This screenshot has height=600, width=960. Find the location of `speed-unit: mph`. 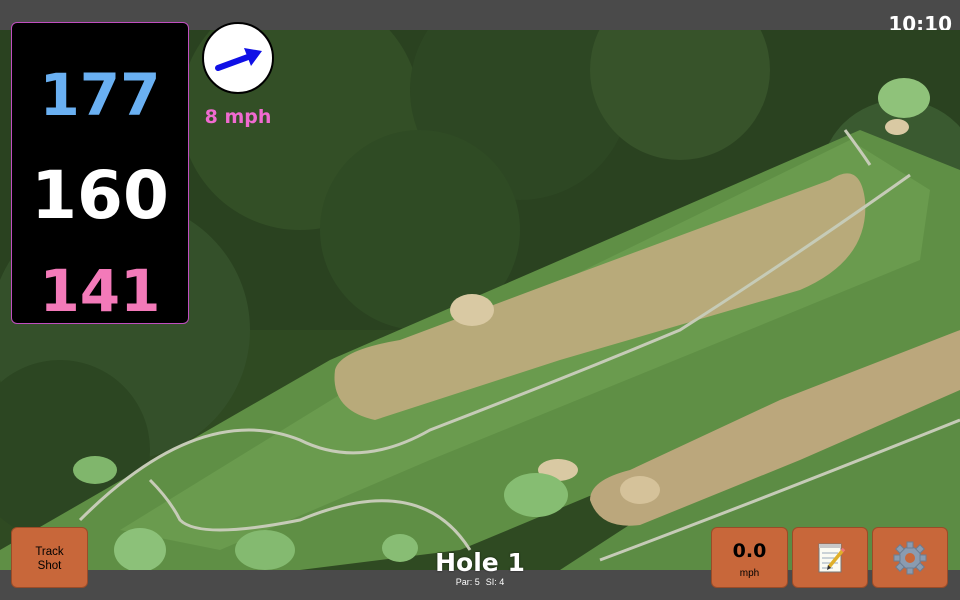

speed-unit: mph is located at coordinates (749, 573).